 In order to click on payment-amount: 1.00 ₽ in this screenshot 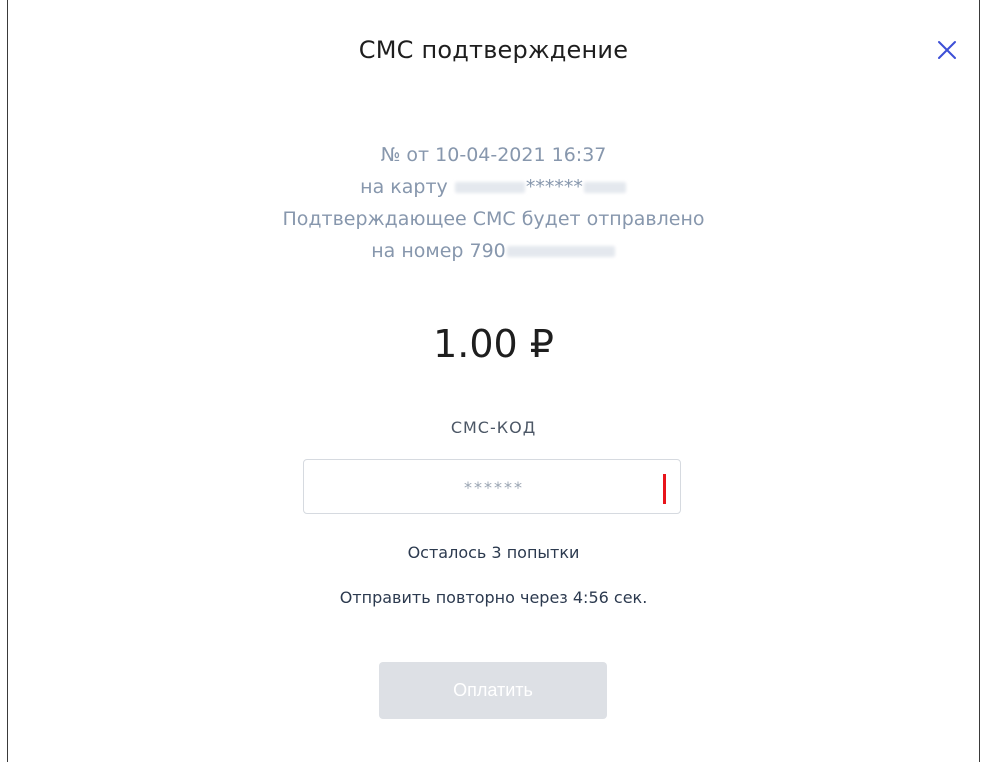, I will do `click(493, 344)`.